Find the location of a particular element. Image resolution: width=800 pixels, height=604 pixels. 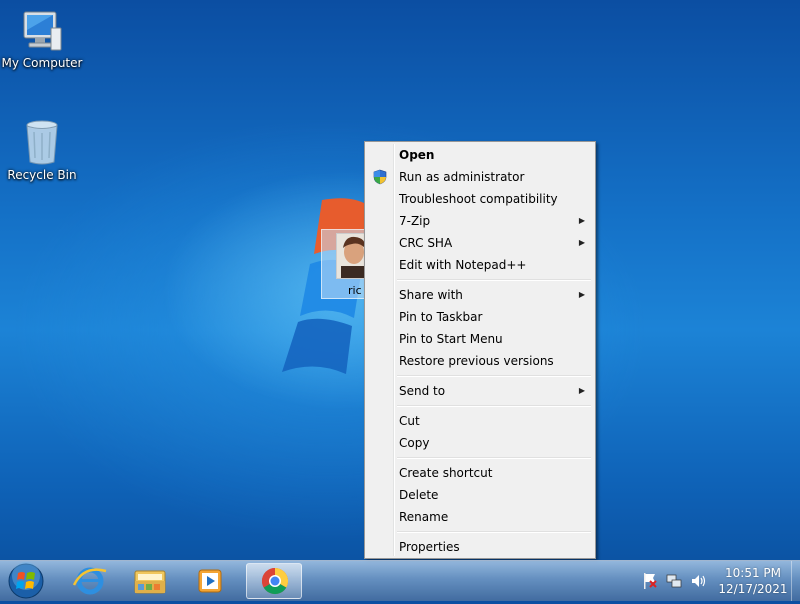

desktop-icon-recycle-bin: Recycle Bin is located at coordinates (42, 150).